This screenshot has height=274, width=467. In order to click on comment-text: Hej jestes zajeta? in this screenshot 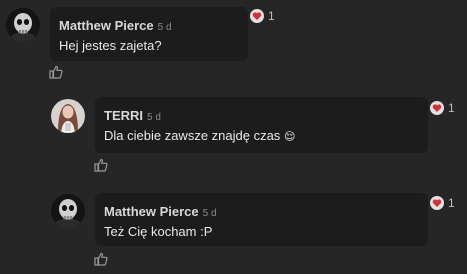, I will do `click(110, 45)`.